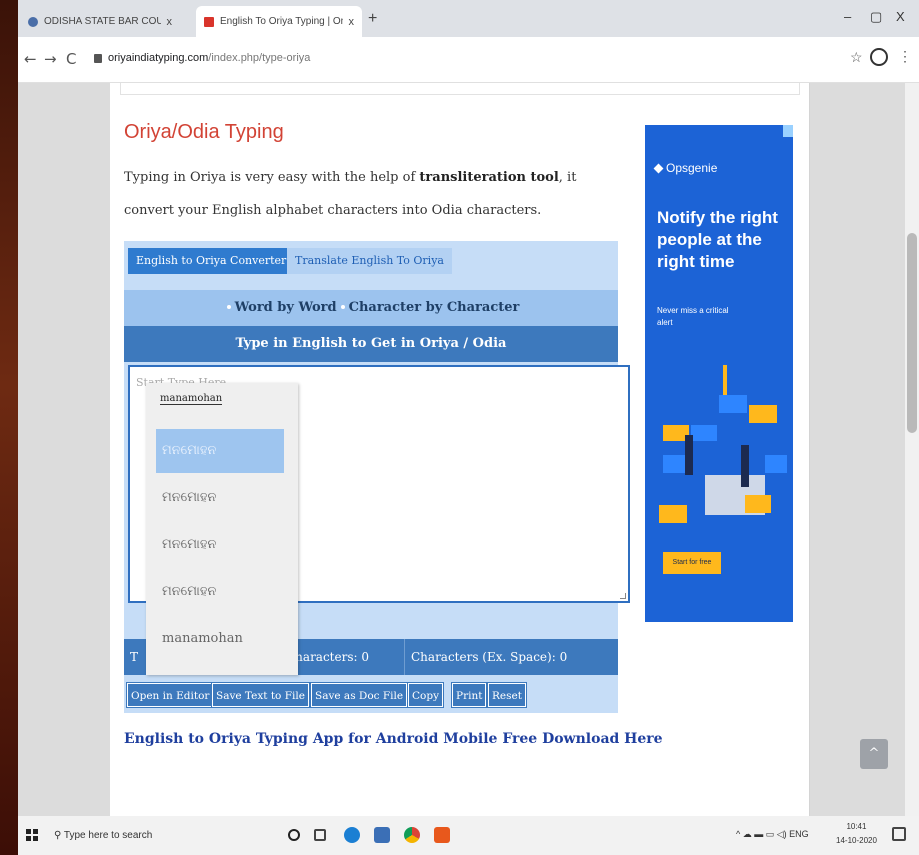  Describe the element at coordinates (9, 427) in the screenshot. I see `desktop-background` at that location.